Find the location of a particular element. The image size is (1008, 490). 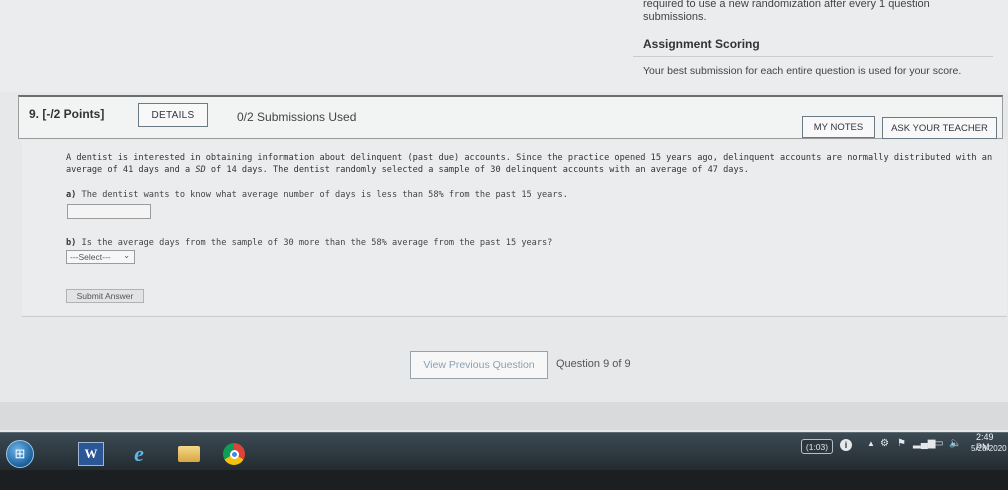

clock-date: 5/28/2020 is located at coordinates (989, 448).